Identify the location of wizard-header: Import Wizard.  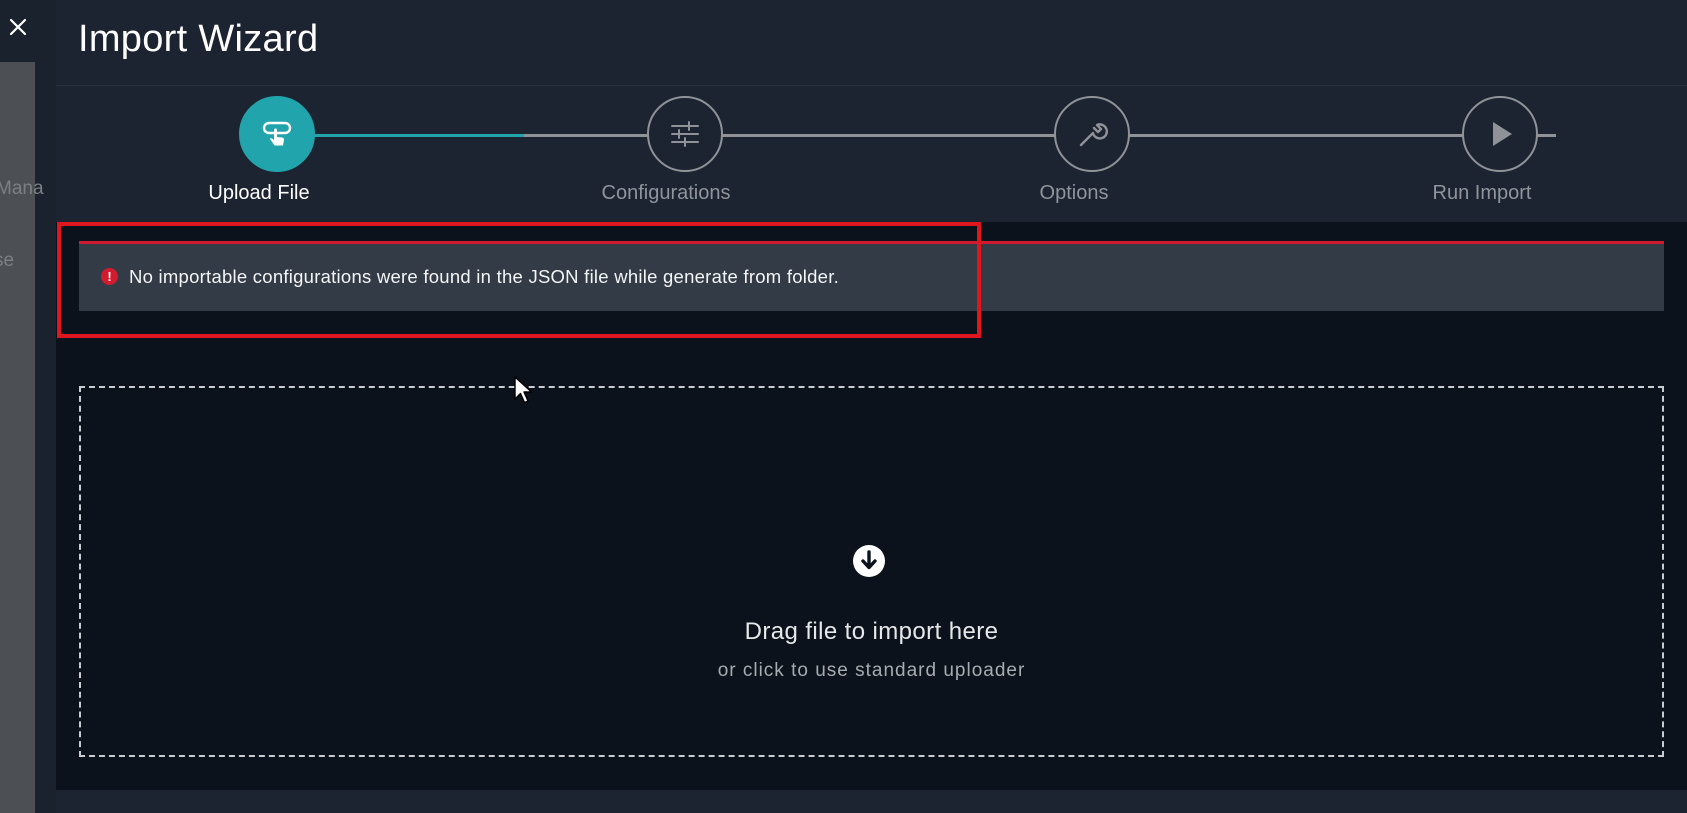
(871, 43).